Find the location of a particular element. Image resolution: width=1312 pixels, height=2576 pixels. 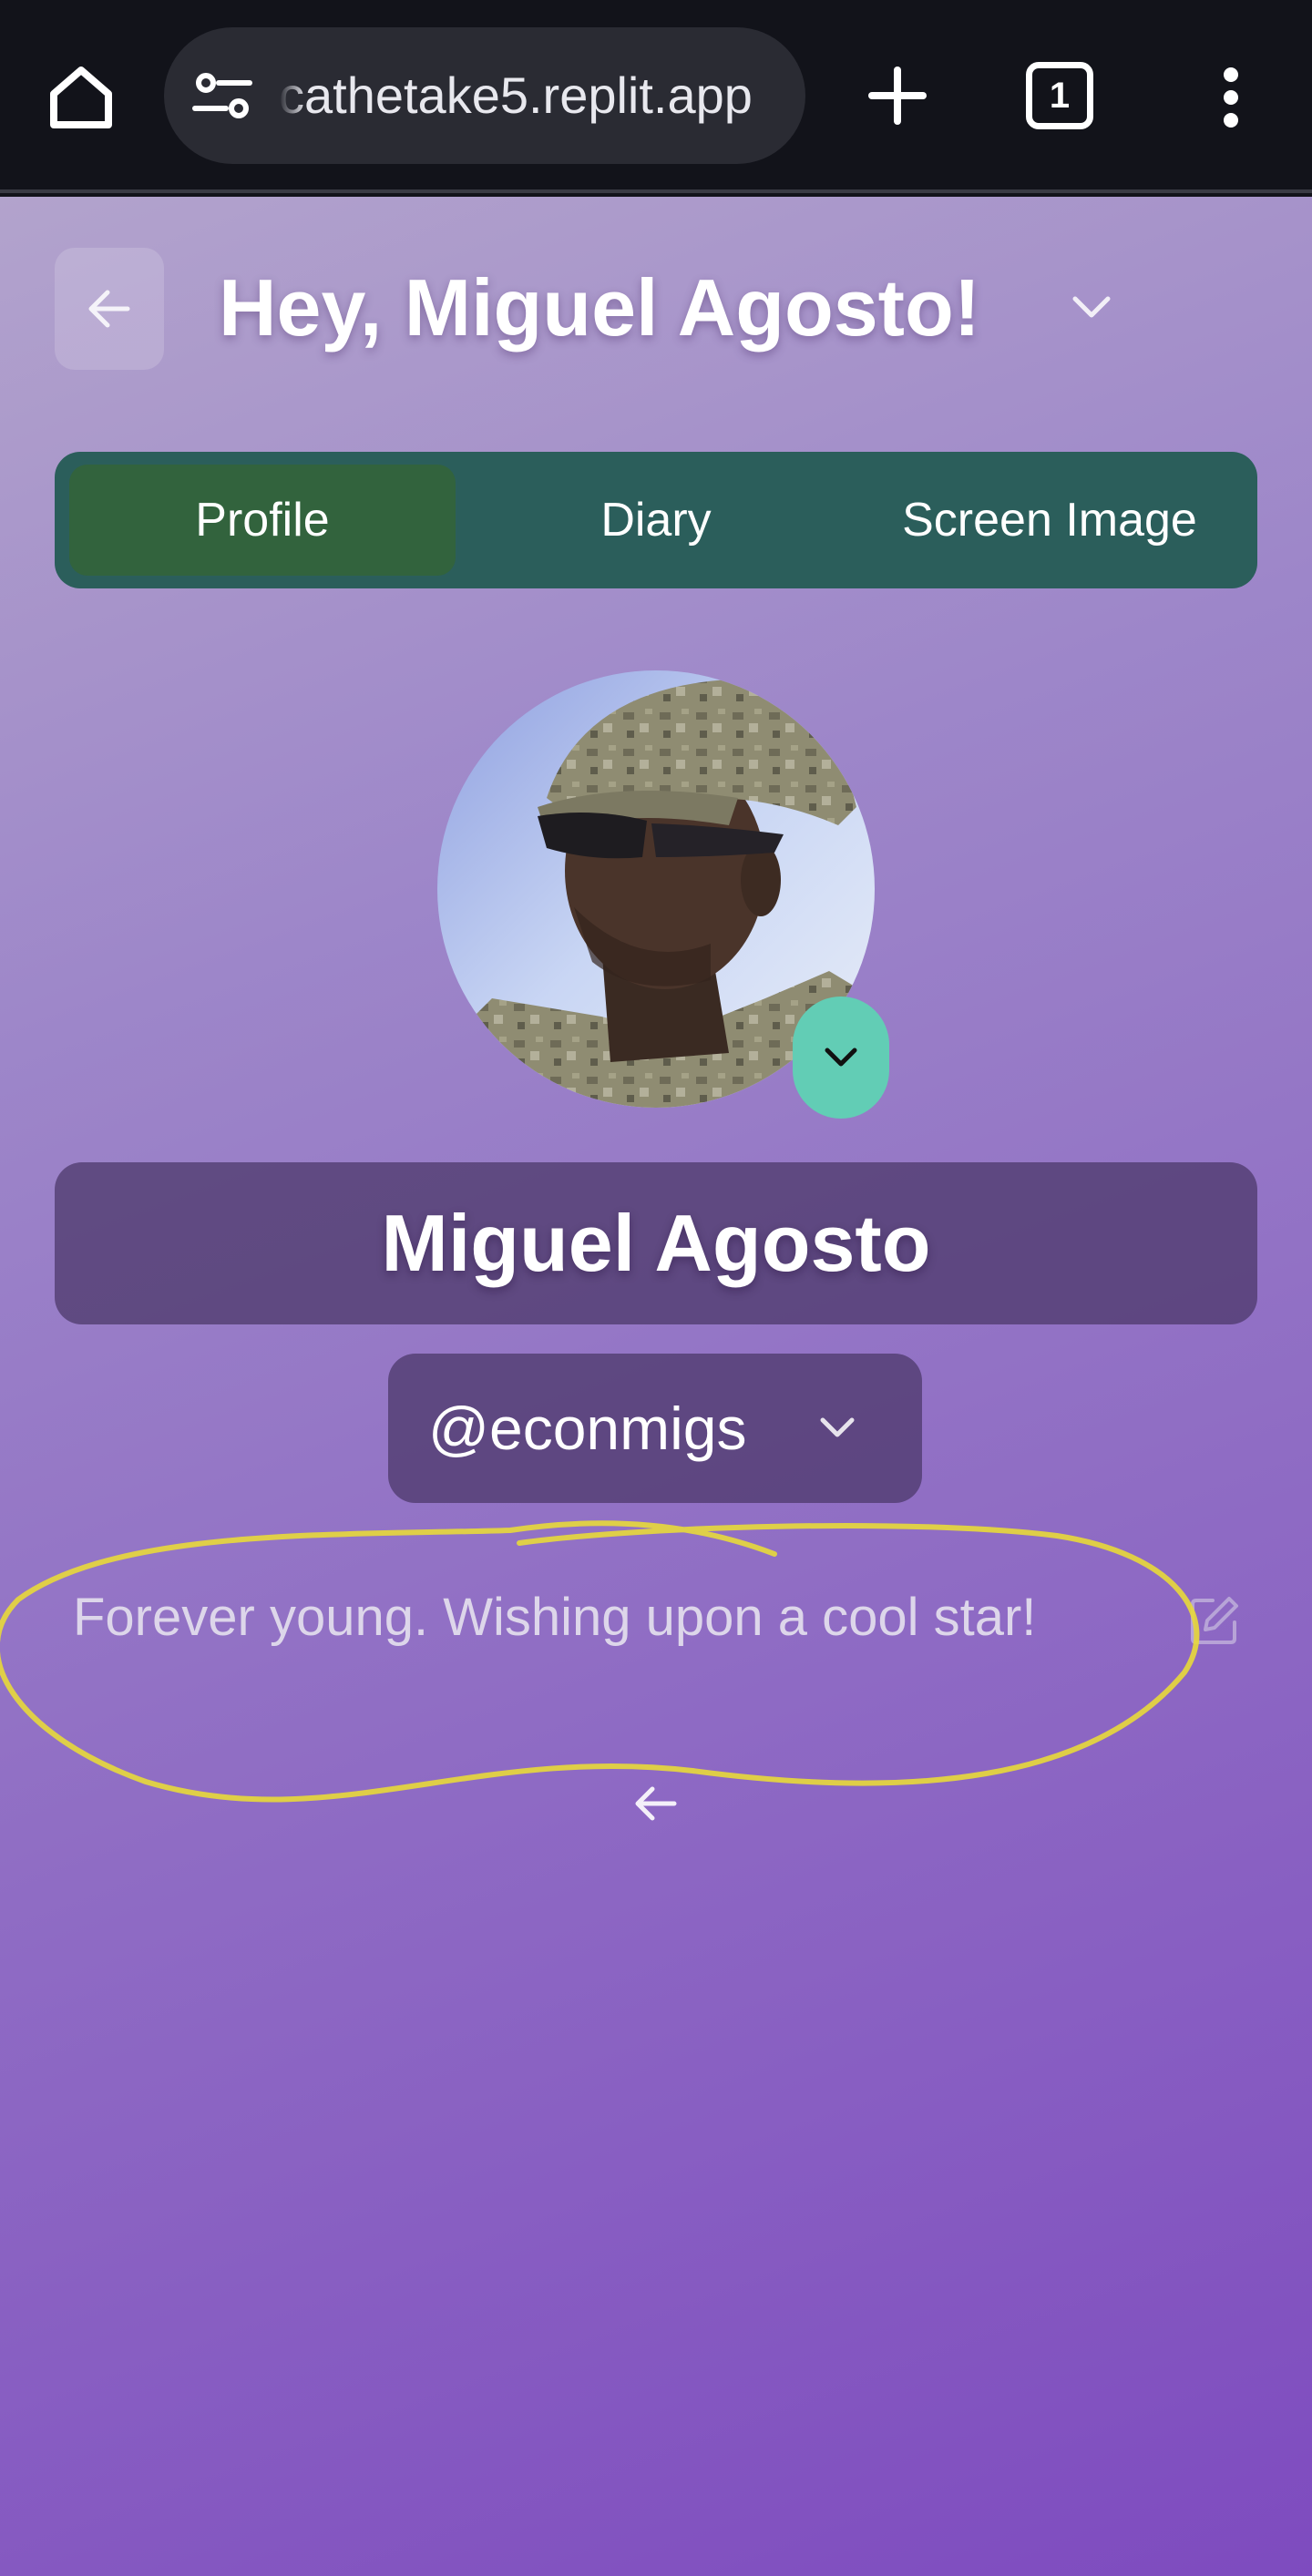

browser-toolbar: cathetake5.replit.app 1 is located at coordinates (656, 96).